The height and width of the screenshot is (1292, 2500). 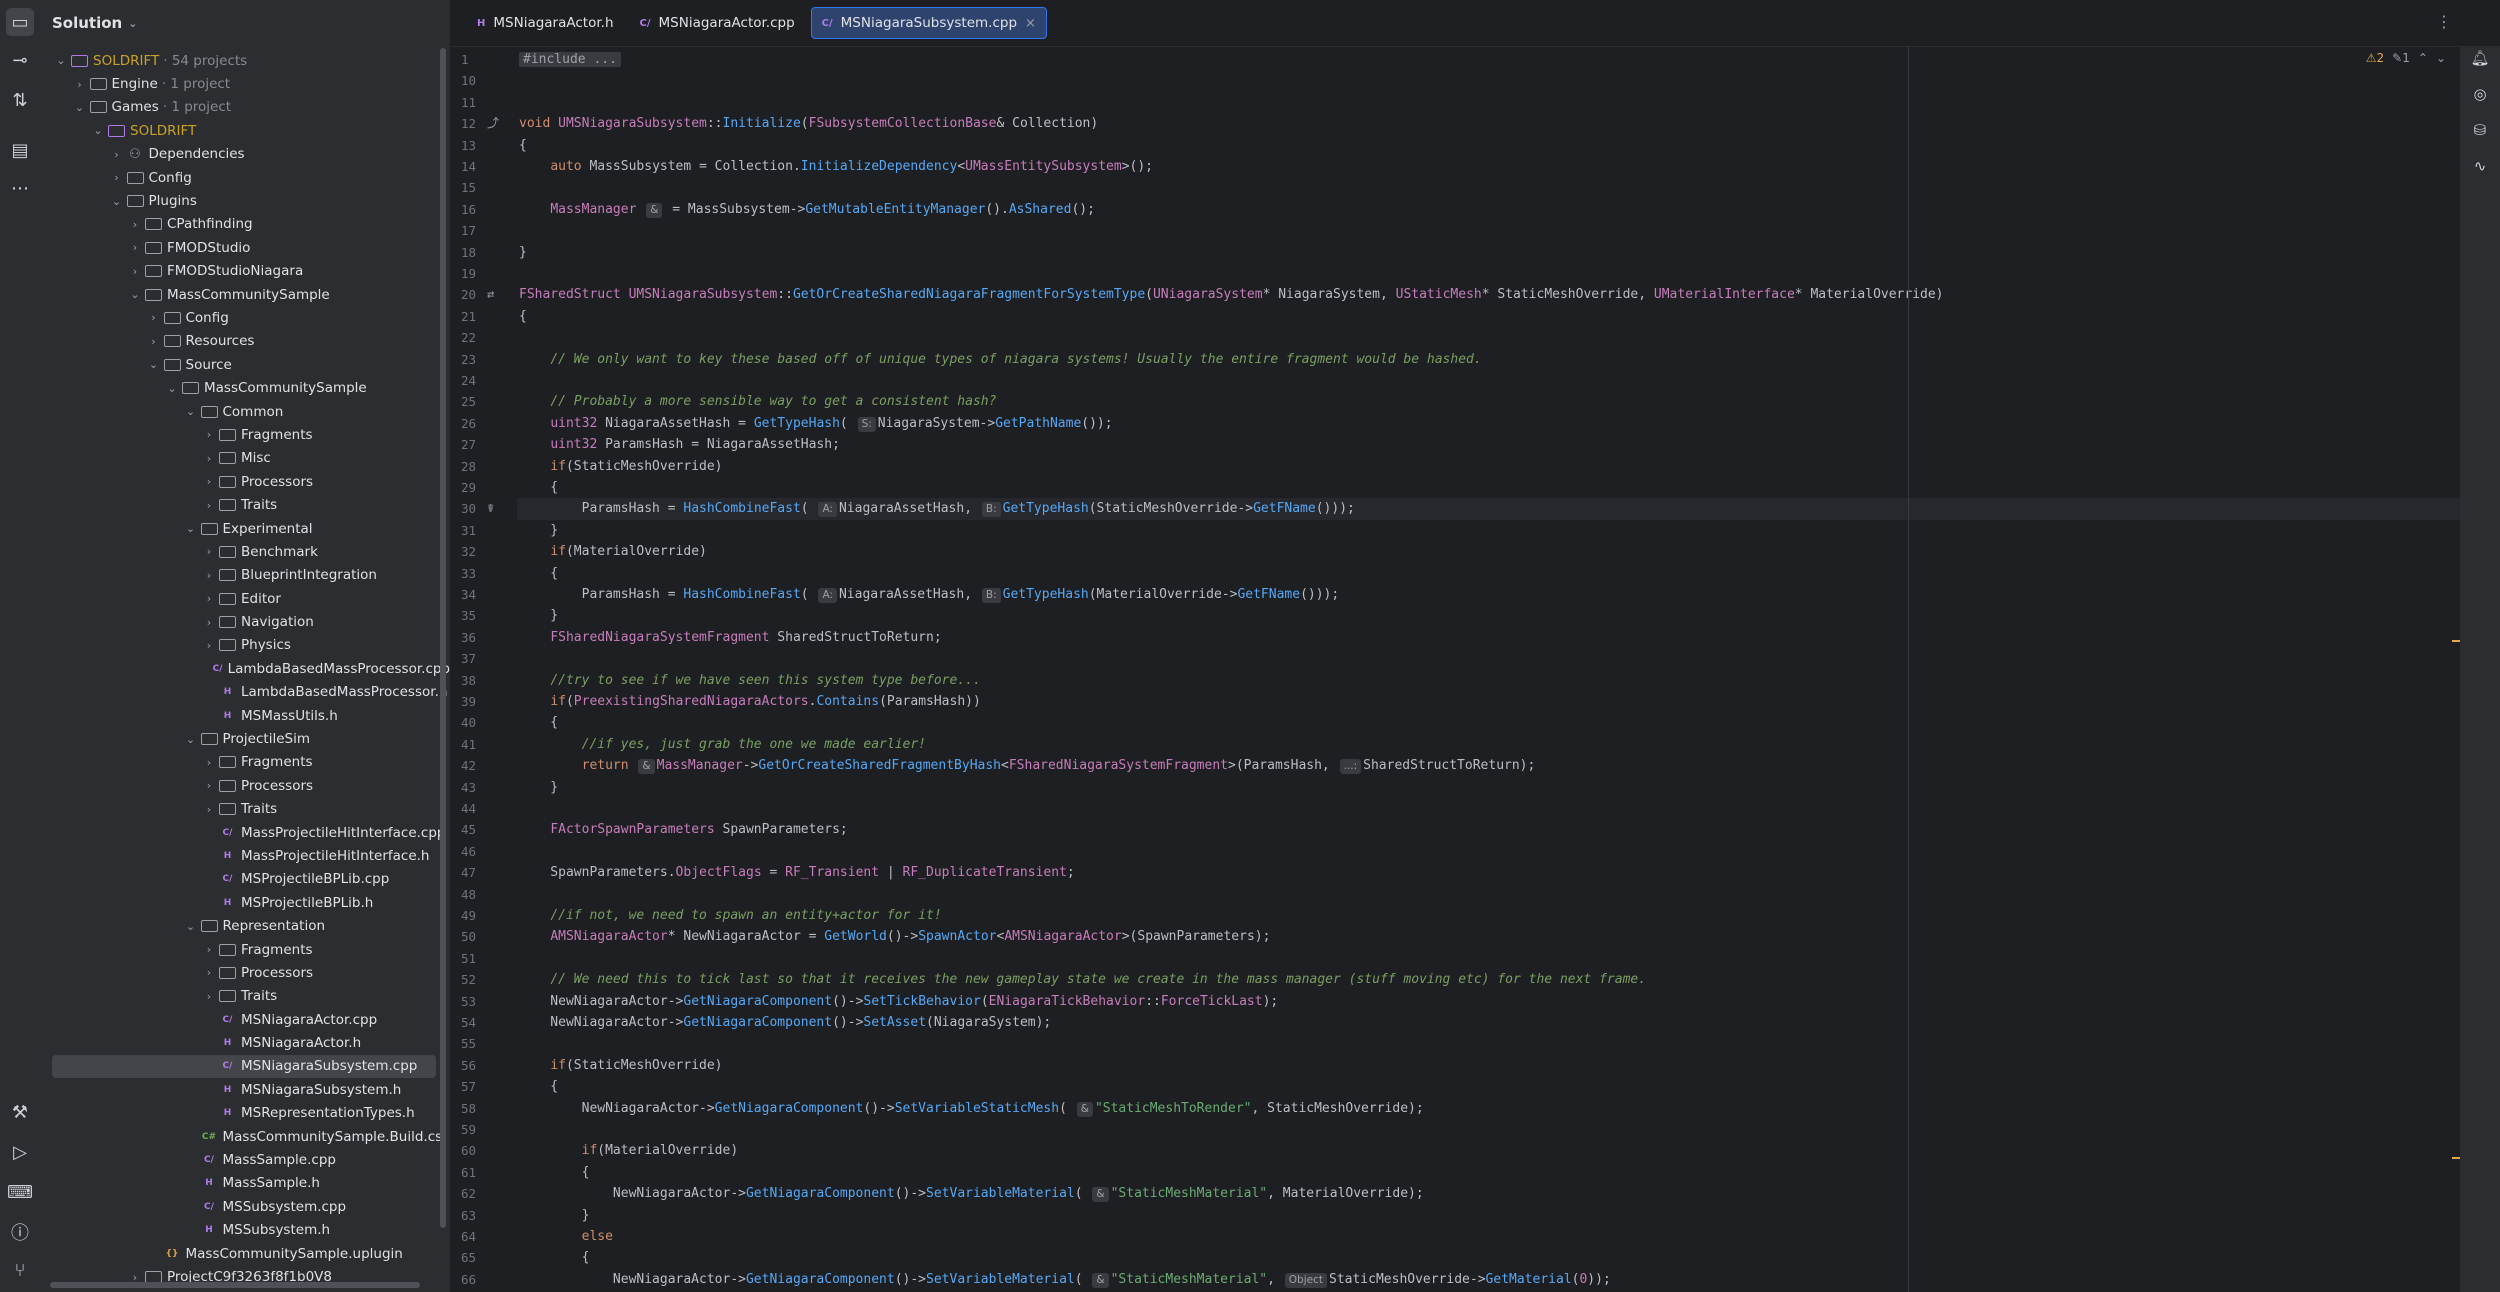 What do you see at coordinates (245, 1159) in the screenshot?
I see `tree-item: C/MassSample.cpp` at bounding box center [245, 1159].